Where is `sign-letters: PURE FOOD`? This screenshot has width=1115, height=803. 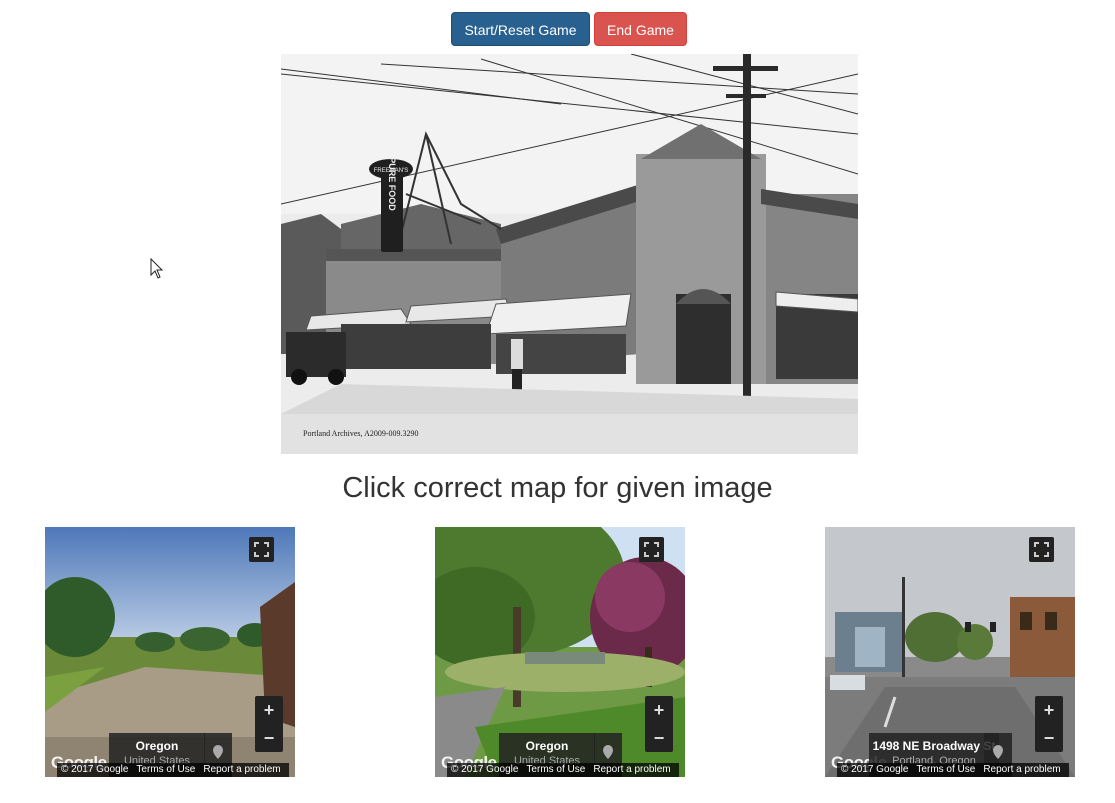
sign-letters: PURE FOOD is located at coordinates (392, 184).